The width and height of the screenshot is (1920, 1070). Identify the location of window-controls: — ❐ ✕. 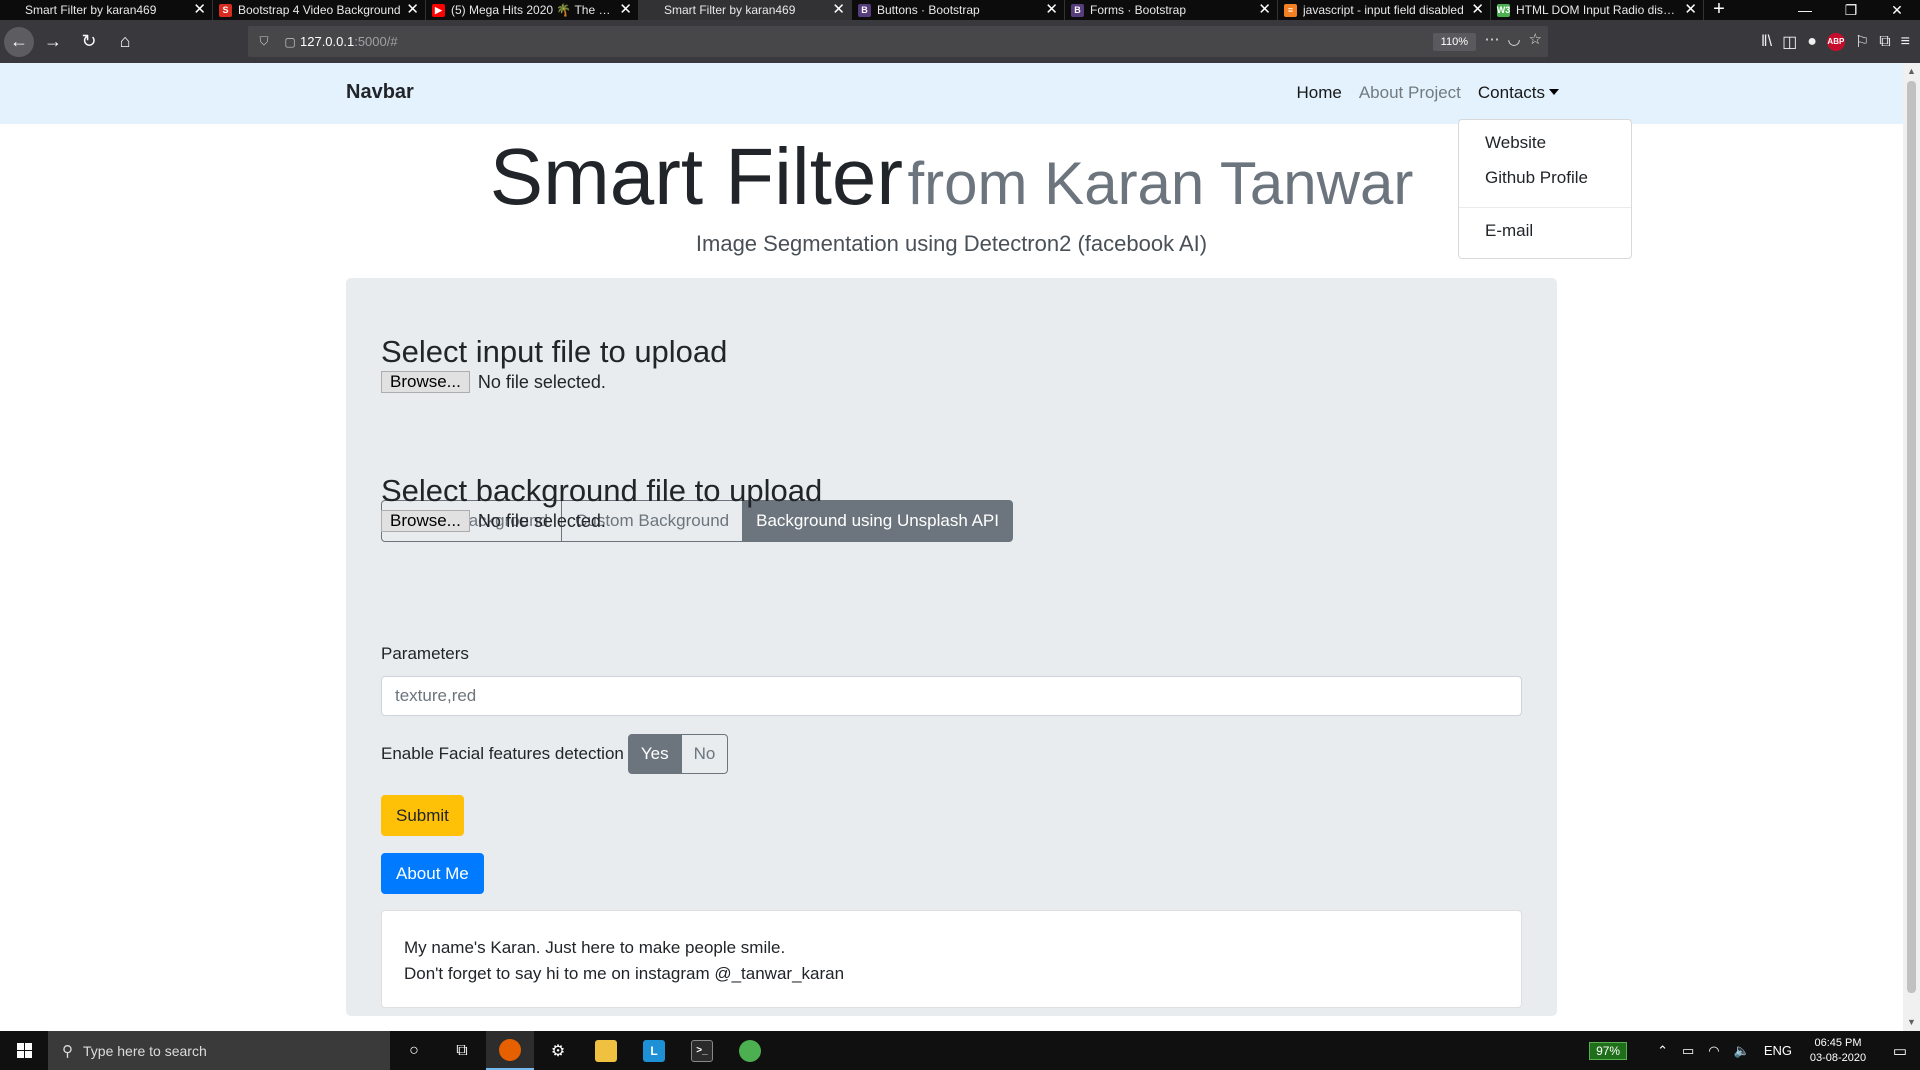
(1851, 10).